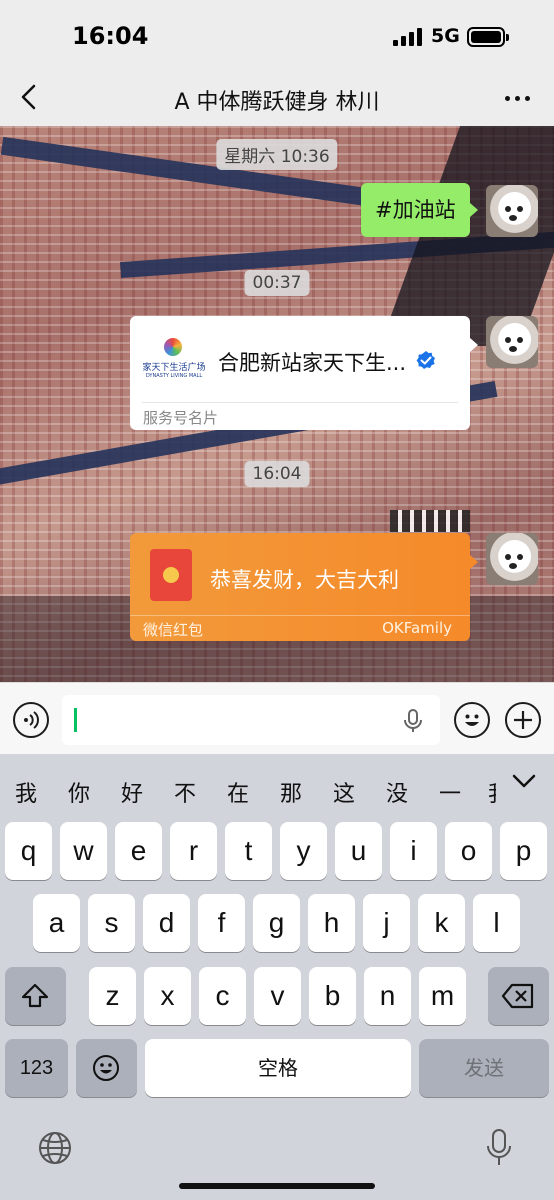 Image resolution: width=554 pixels, height=1200 pixels. Describe the element at coordinates (524, 782) in the screenshot. I see `chevron-down-icon` at that location.